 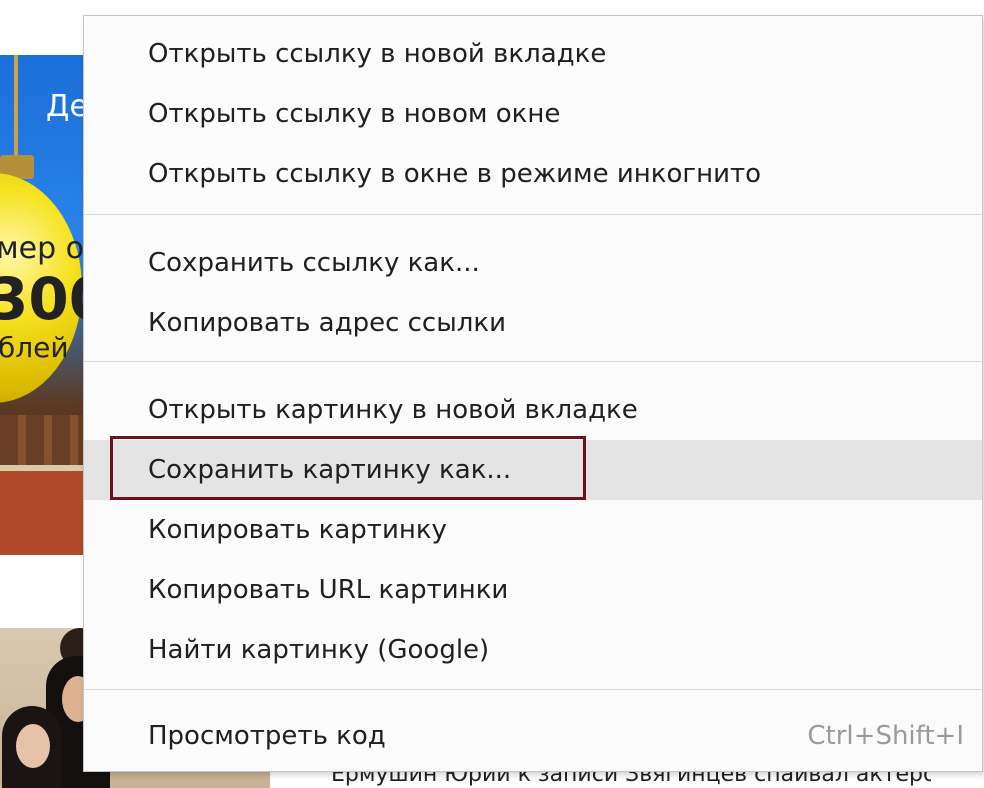 What do you see at coordinates (533, 530) in the screenshot?
I see `menu-item-copy-image: Копировать картинку` at bounding box center [533, 530].